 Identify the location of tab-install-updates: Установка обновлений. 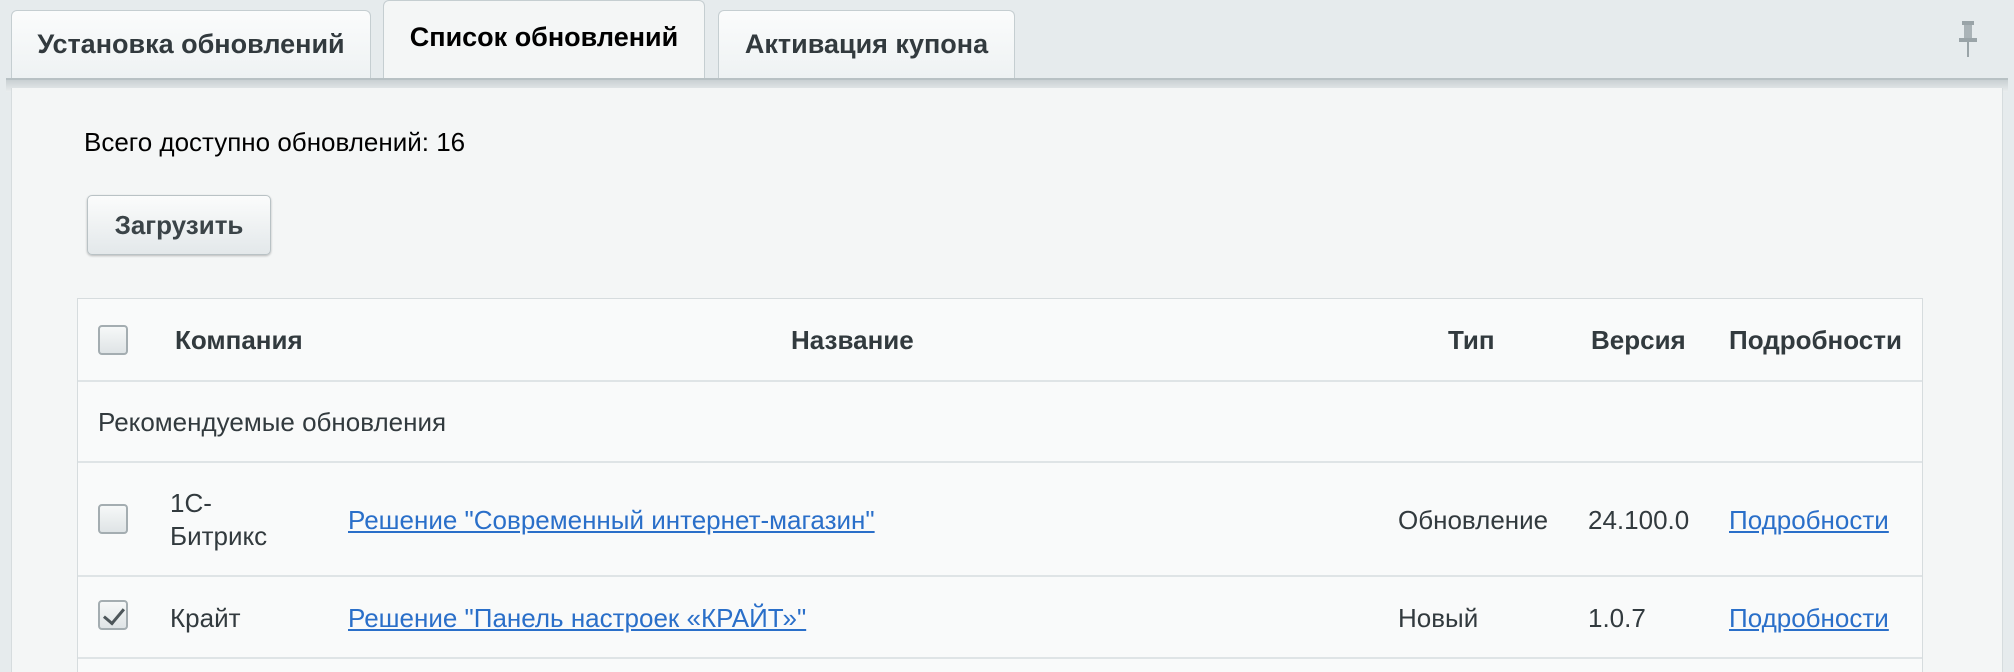
(191, 44).